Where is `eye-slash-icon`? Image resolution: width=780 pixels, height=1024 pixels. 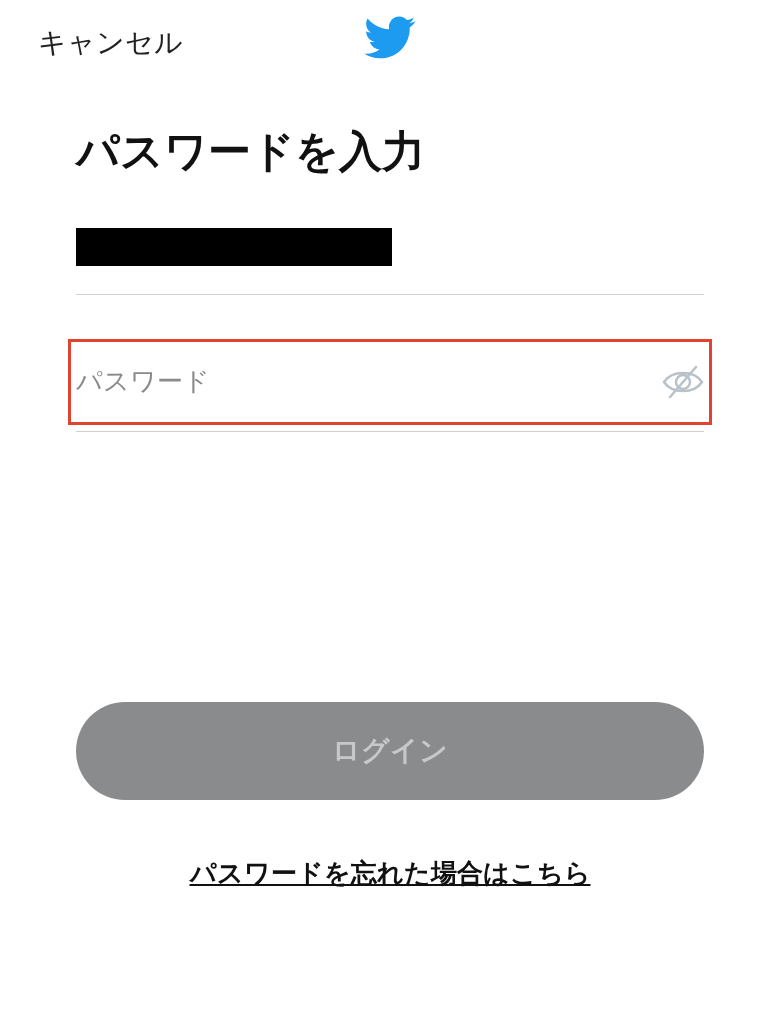 eye-slash-icon is located at coordinates (683, 381).